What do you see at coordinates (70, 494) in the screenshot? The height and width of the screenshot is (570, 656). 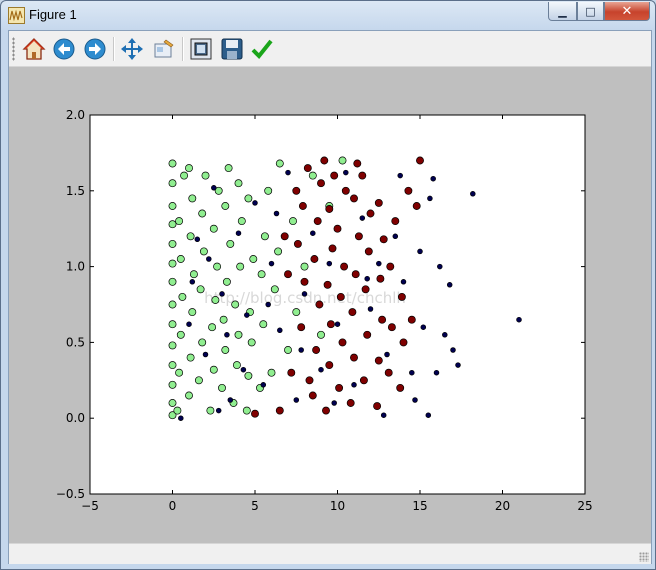 I see `y-tick-label: −0.5` at bounding box center [70, 494].